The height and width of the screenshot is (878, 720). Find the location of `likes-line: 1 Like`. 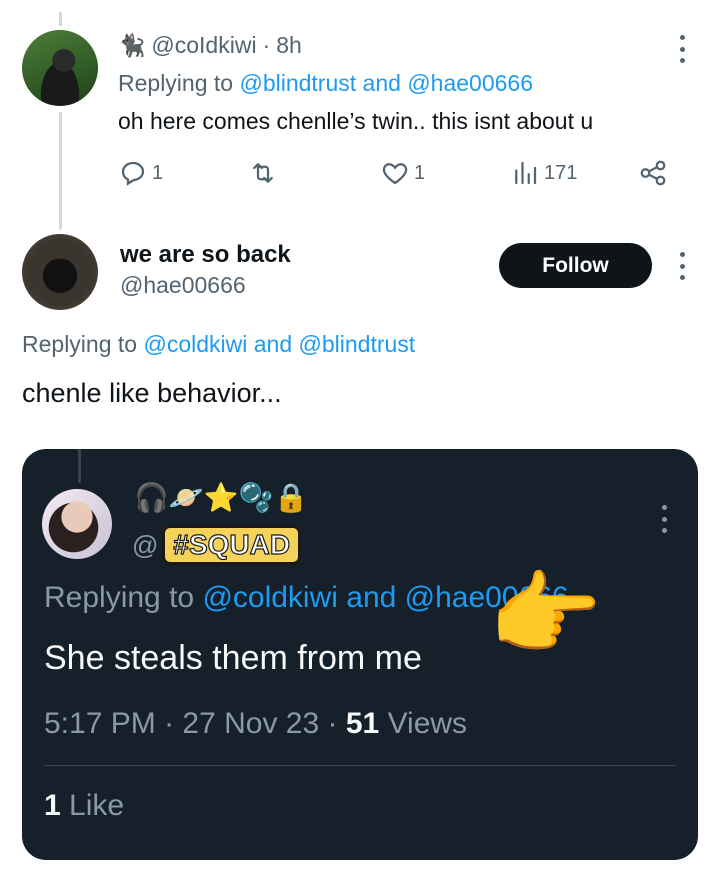

likes-line: 1 Like is located at coordinates (84, 806).